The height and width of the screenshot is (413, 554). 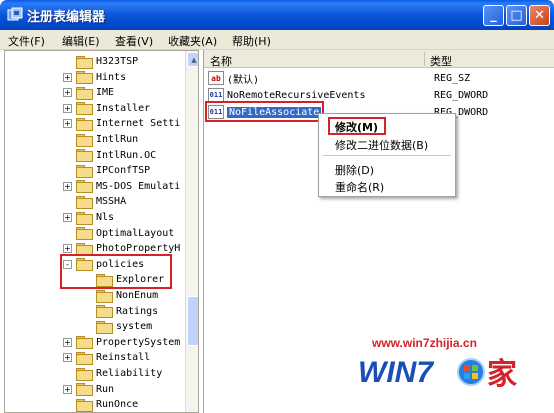 I want to click on tree-item: OptimalLayout, so click(x=118, y=233).